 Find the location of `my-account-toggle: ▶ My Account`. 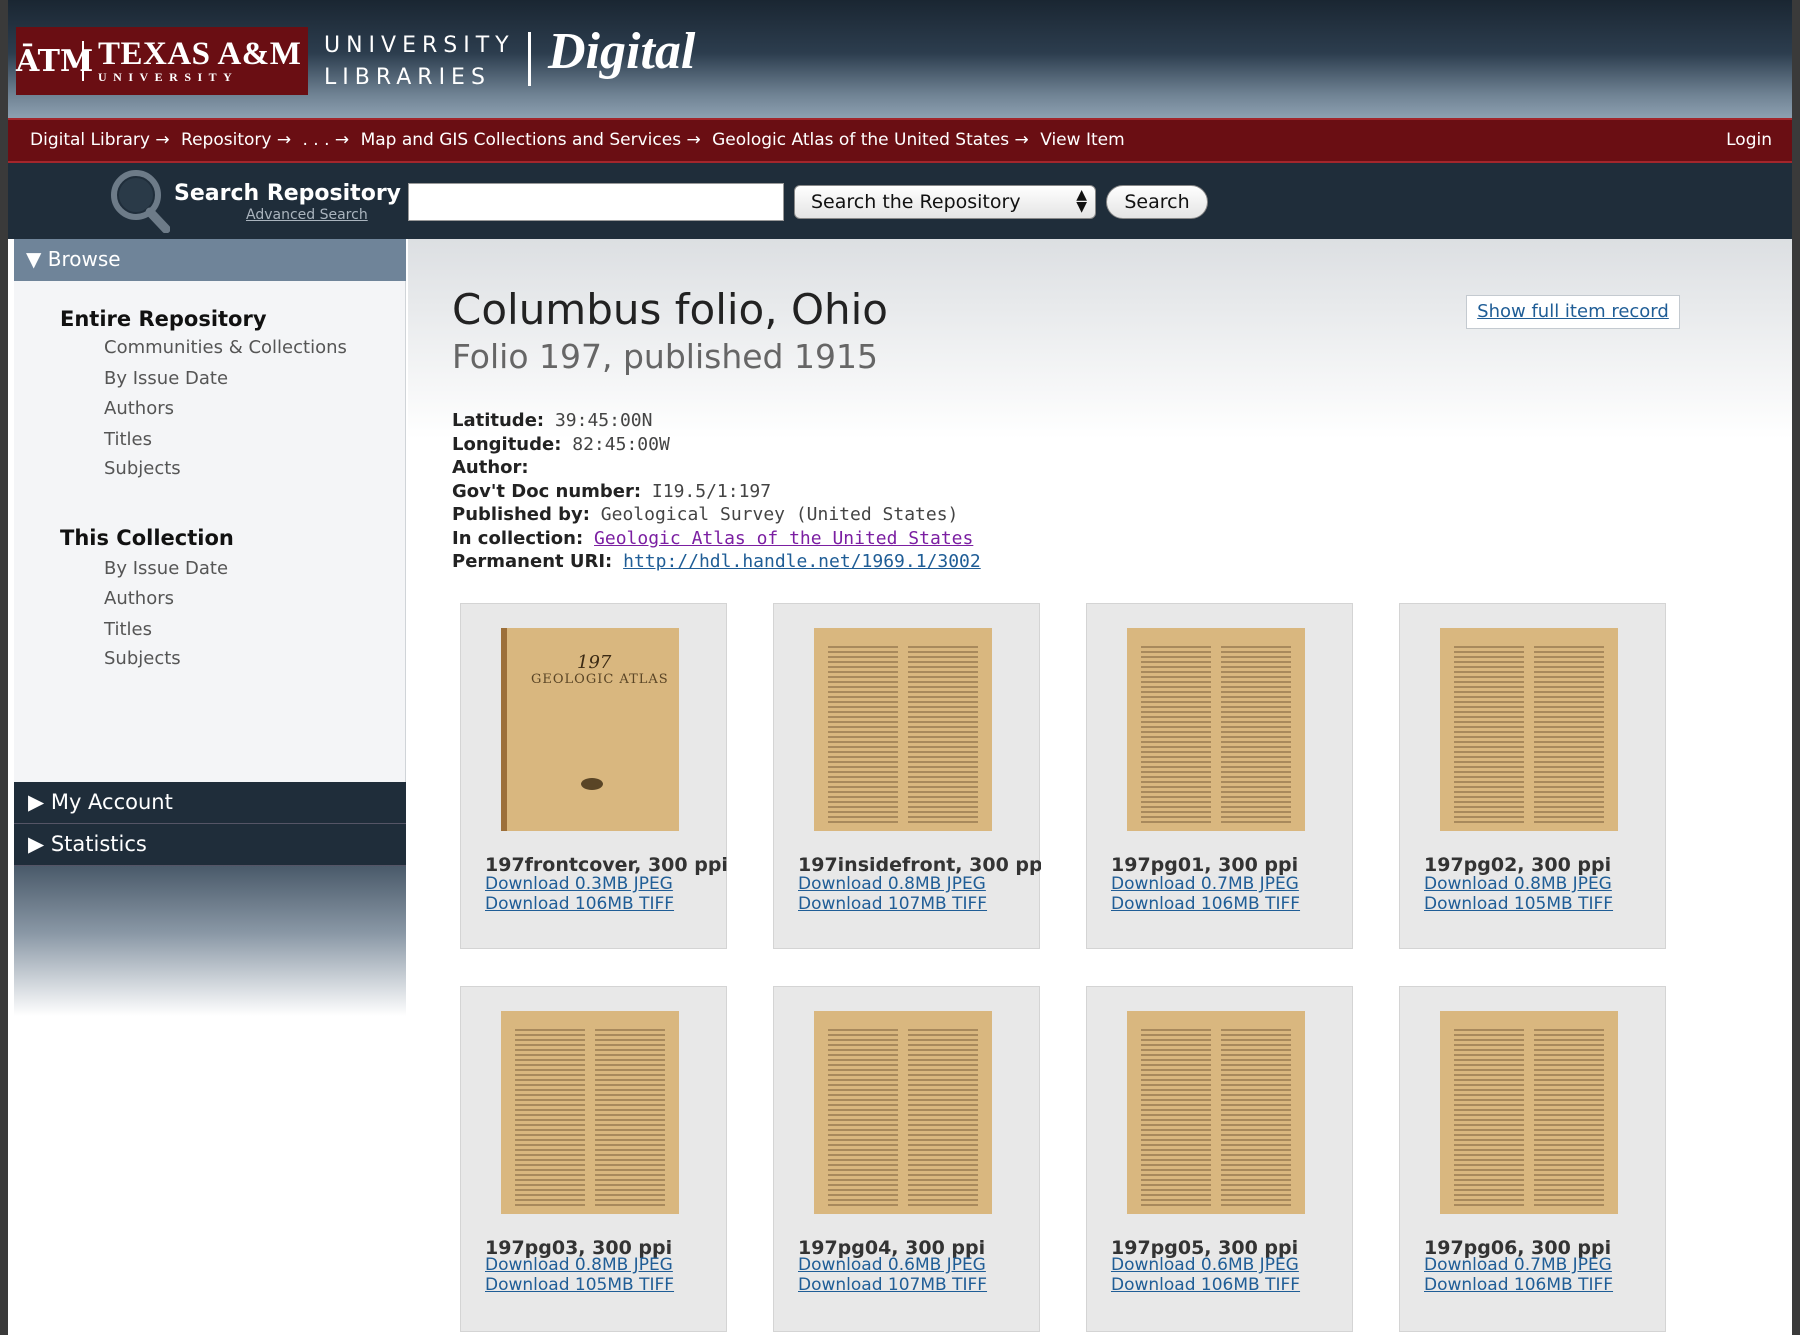

my-account-toggle: ▶ My Account is located at coordinates (210, 803).